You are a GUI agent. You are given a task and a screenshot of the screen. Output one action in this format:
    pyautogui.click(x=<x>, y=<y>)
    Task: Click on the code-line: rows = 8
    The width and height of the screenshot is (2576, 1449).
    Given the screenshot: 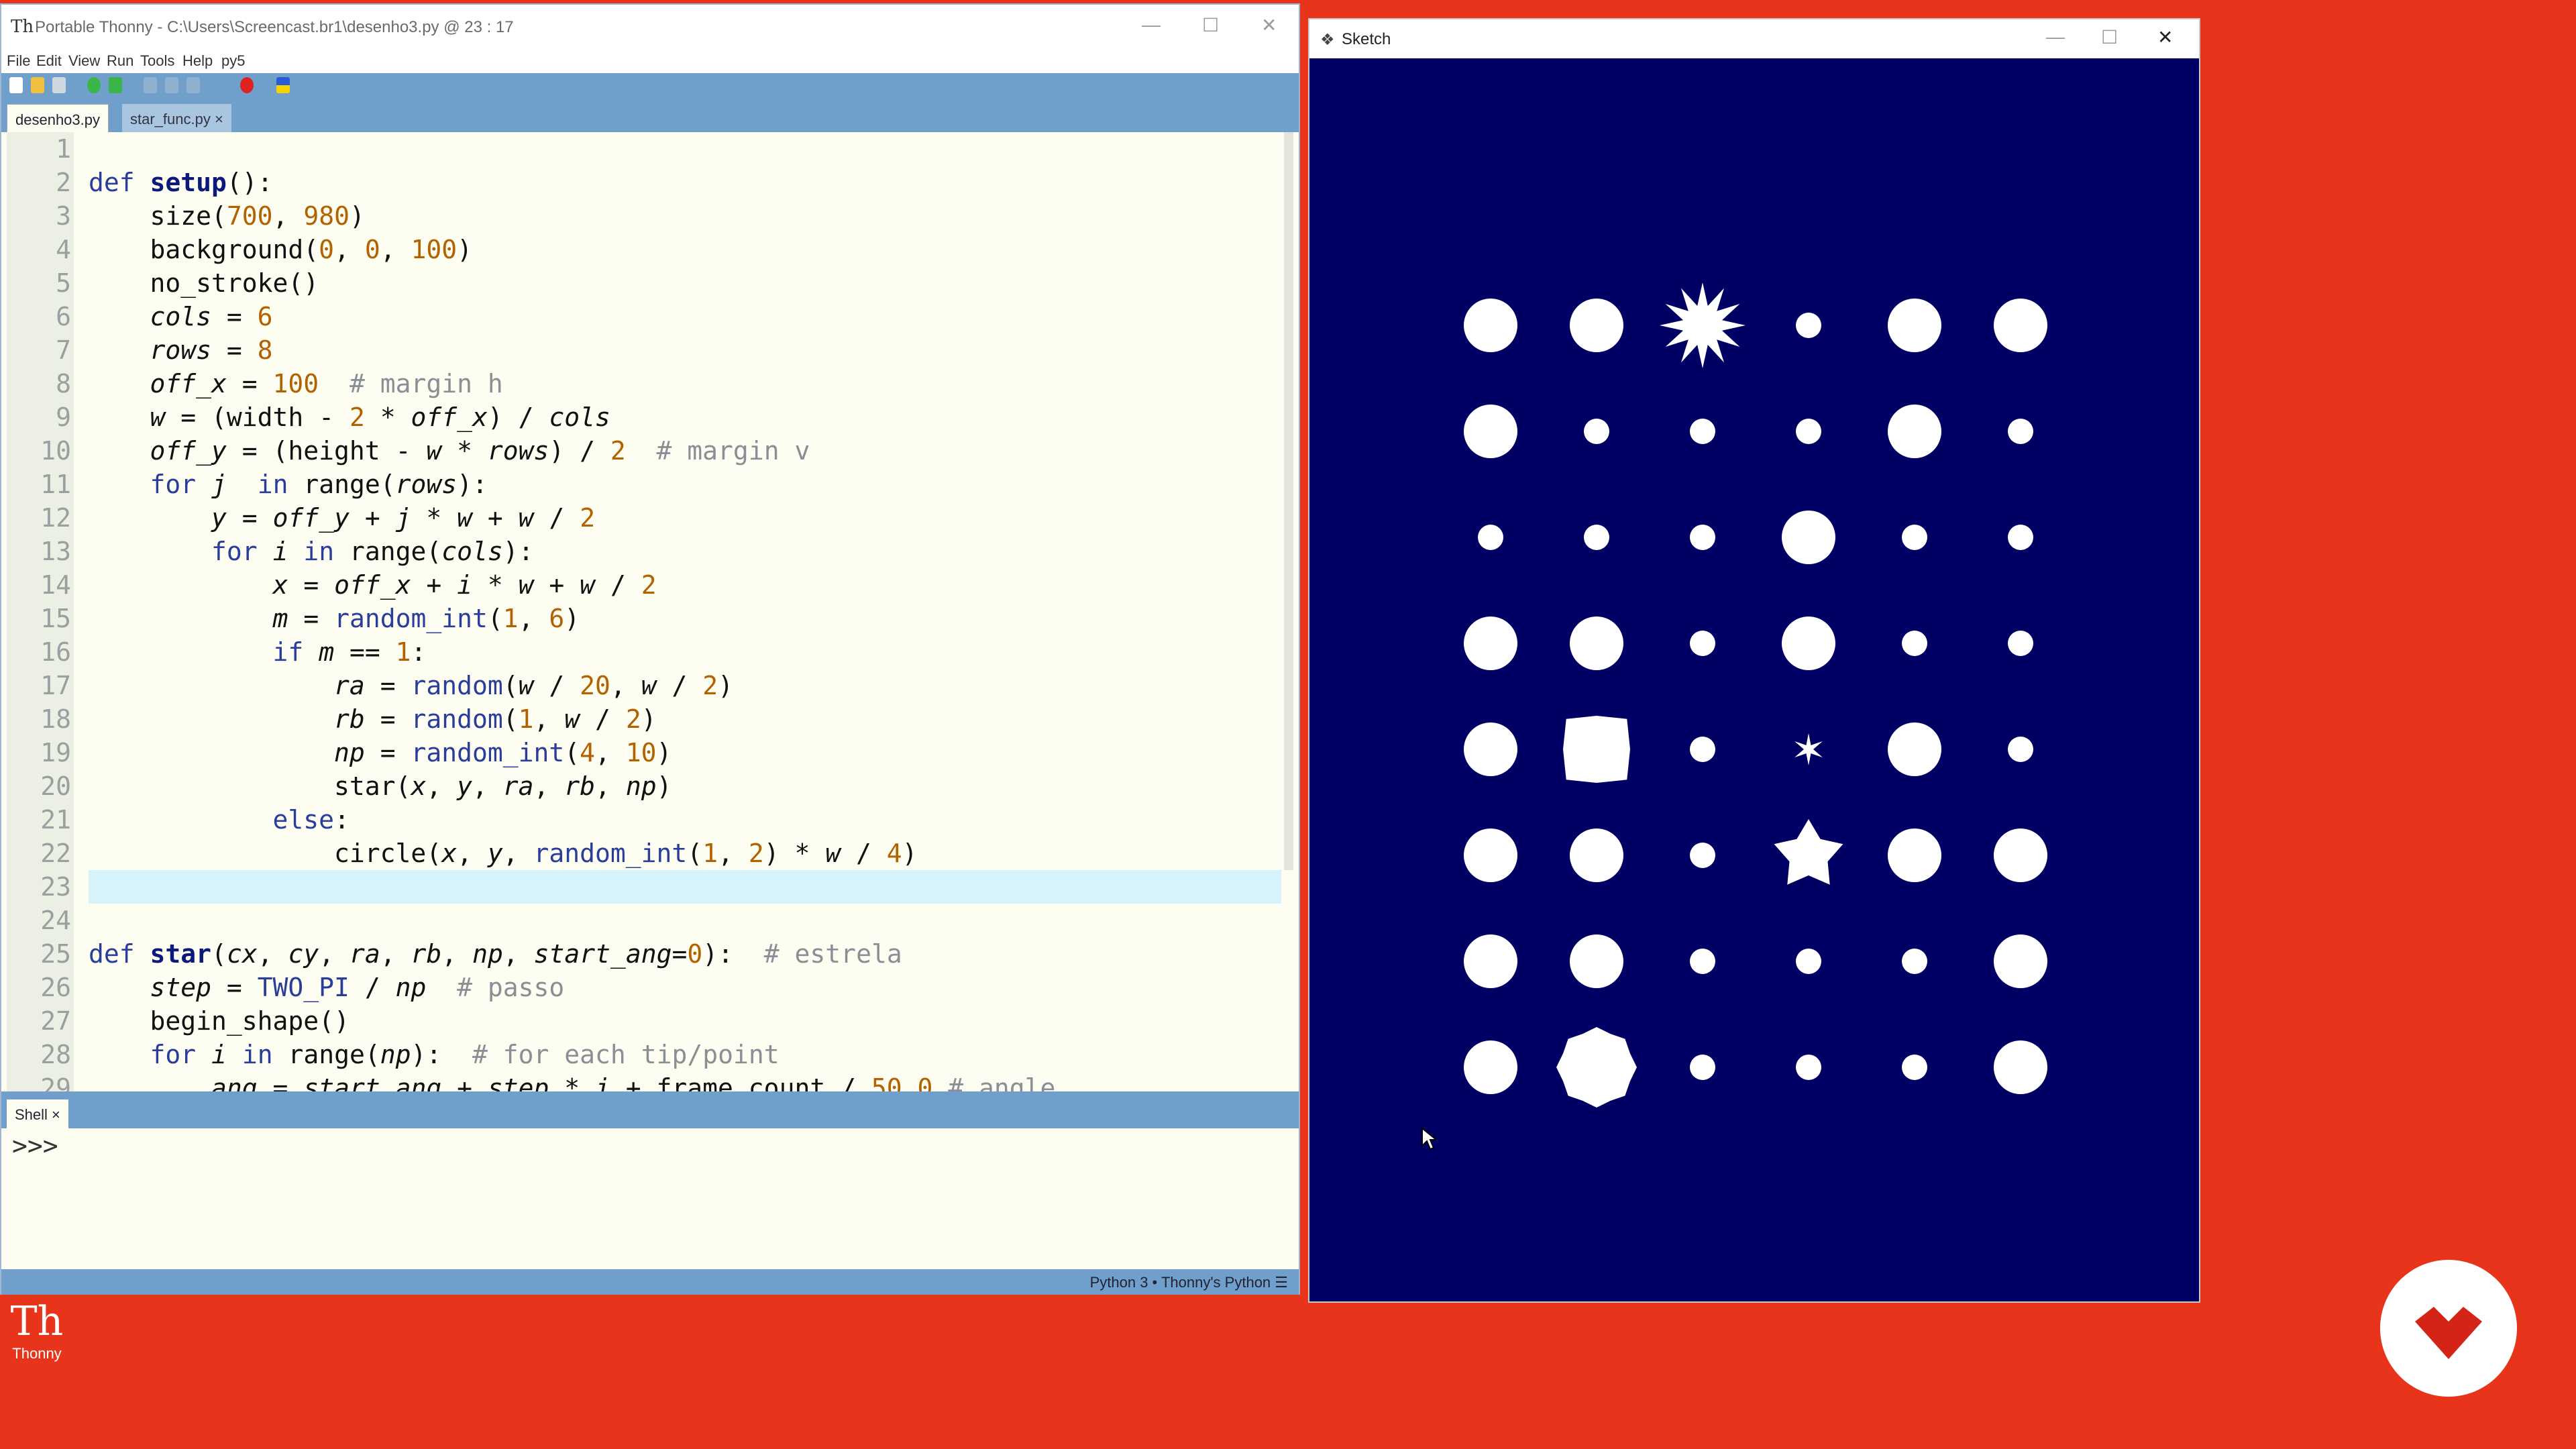 What is the action you would take?
    pyautogui.click(x=211, y=350)
    